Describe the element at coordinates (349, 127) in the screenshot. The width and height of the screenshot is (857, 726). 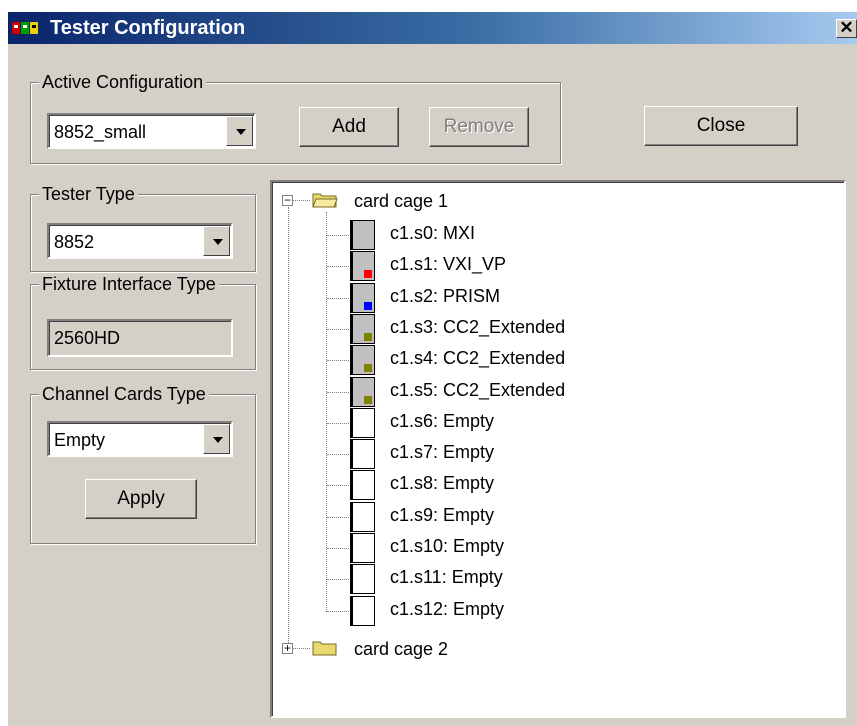
I see `add-button: Add` at that location.